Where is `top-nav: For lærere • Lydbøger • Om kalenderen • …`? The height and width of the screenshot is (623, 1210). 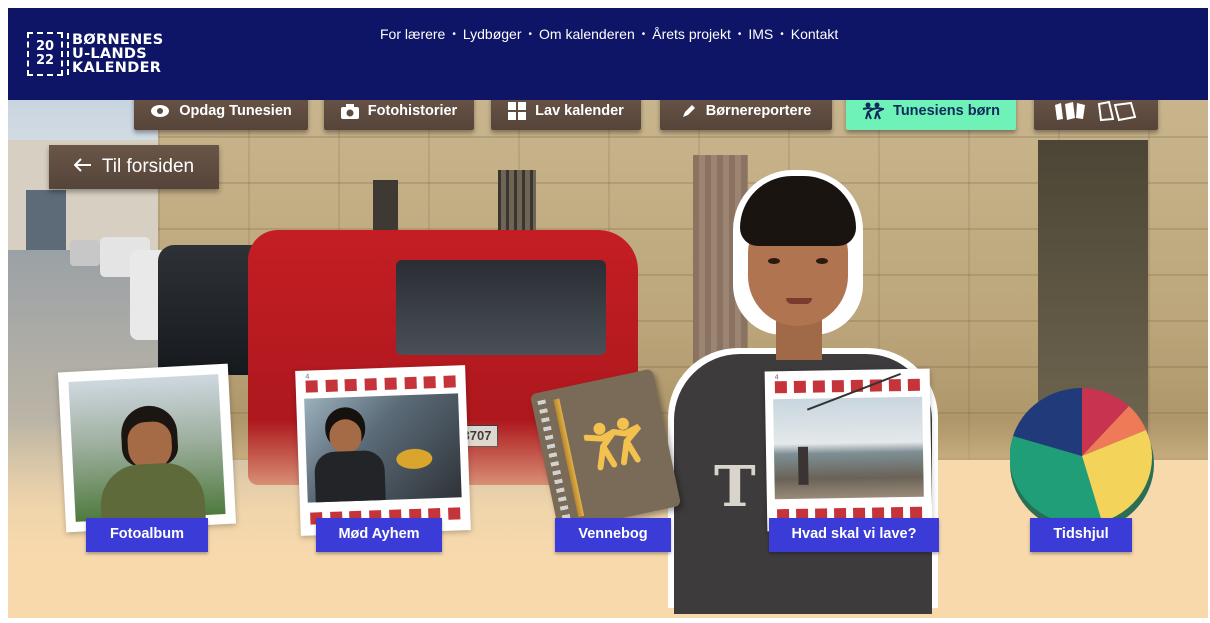 top-nav: For lærere • Lydbøger • Om kalenderen • … is located at coordinates (609, 34).